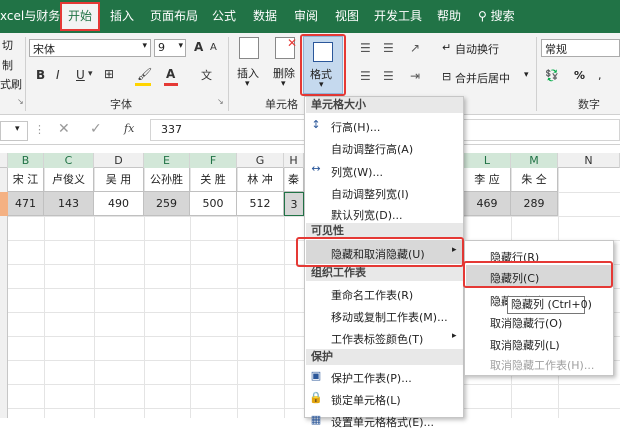 The image size is (620, 430). I want to click on menu-item-autofit-row: 自动调整行高(A), so click(372, 149).